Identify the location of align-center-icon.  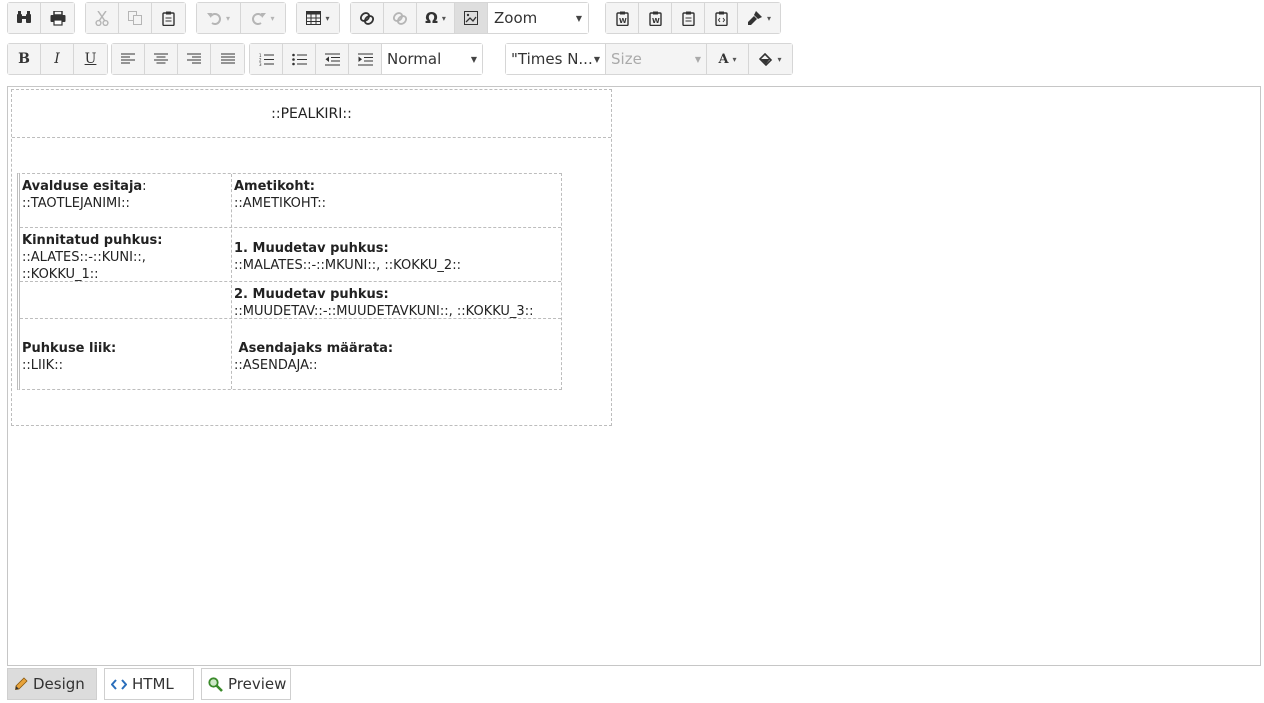
(161, 58).